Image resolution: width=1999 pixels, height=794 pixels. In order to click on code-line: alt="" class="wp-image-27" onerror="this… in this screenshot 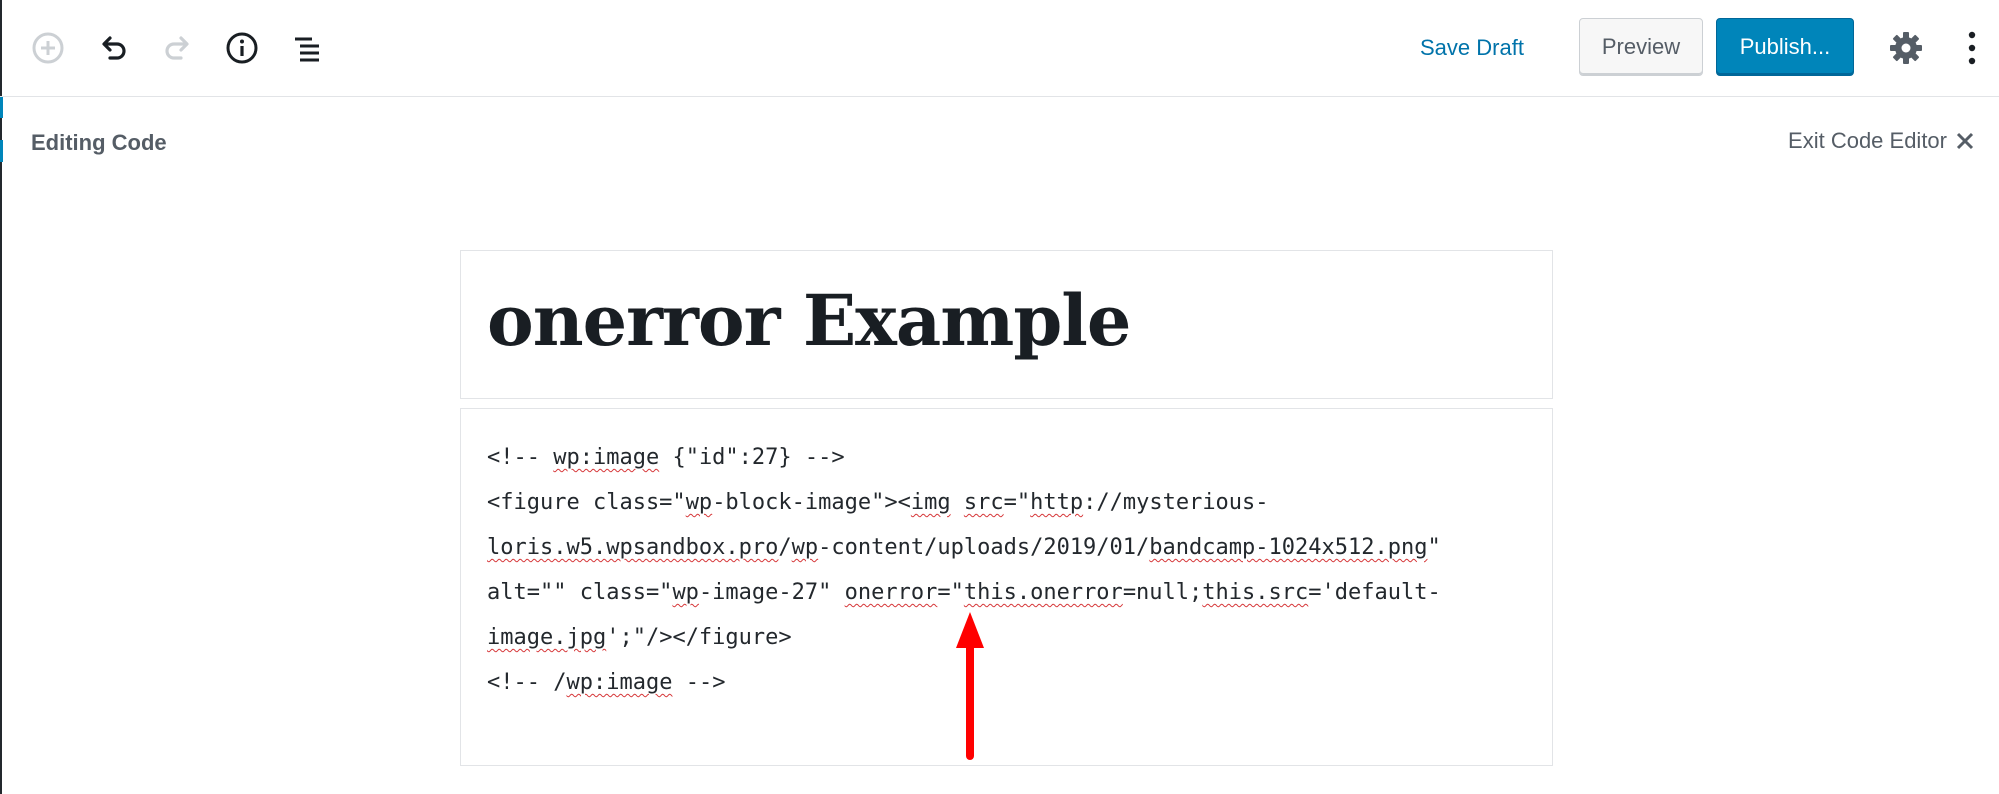, I will do `click(964, 592)`.